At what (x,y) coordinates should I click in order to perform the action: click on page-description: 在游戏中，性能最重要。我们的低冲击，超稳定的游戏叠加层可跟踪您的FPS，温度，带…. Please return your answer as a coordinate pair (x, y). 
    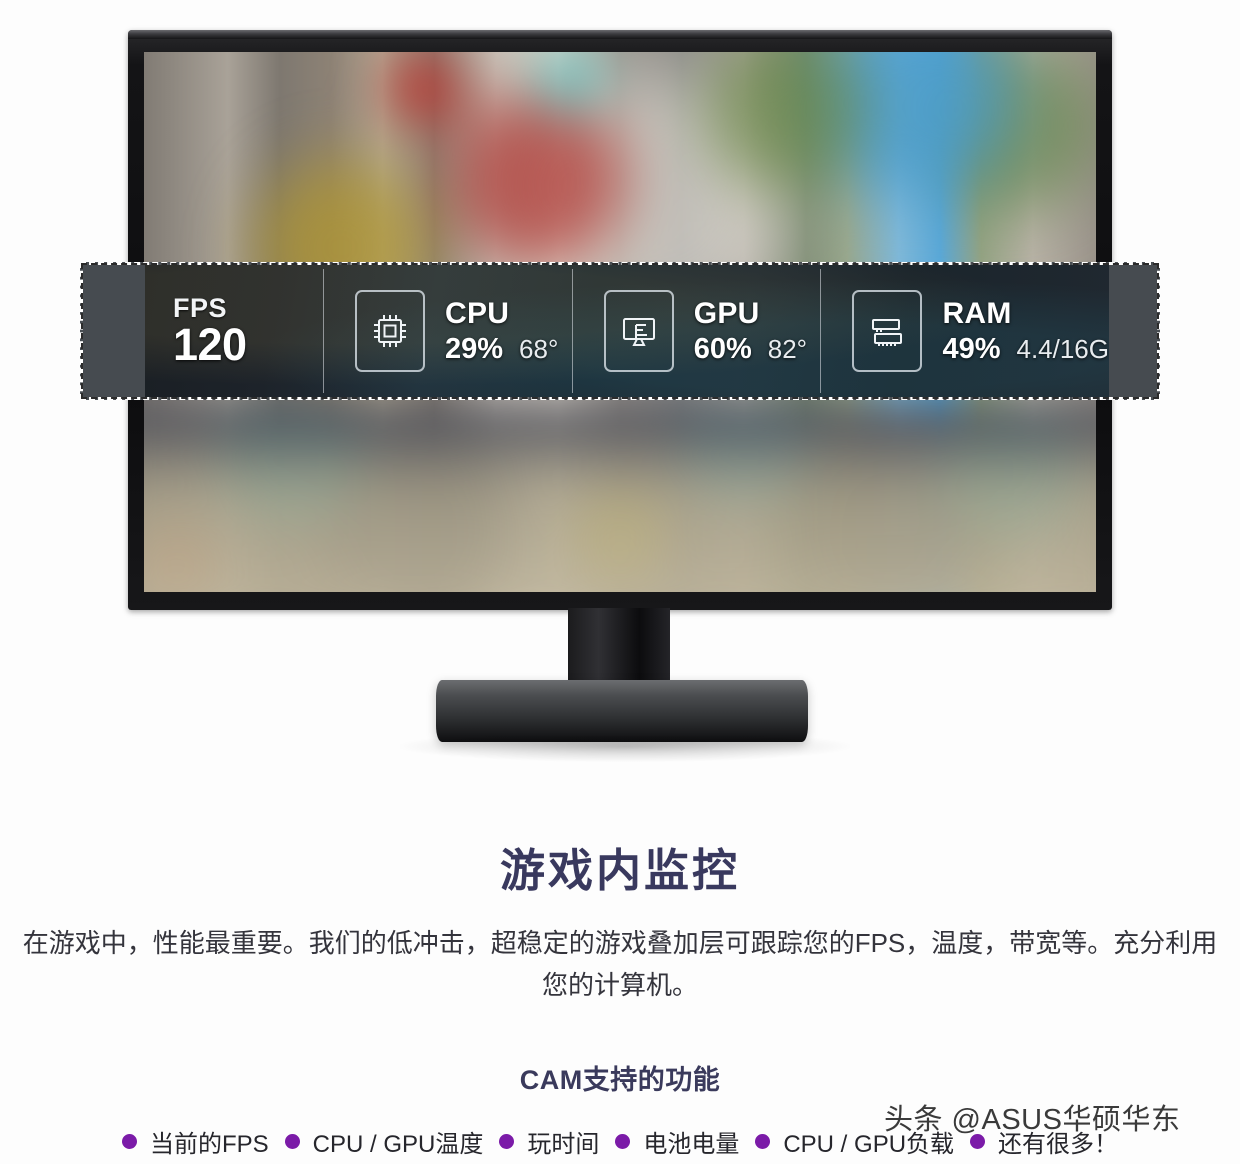
    Looking at the image, I should click on (620, 964).